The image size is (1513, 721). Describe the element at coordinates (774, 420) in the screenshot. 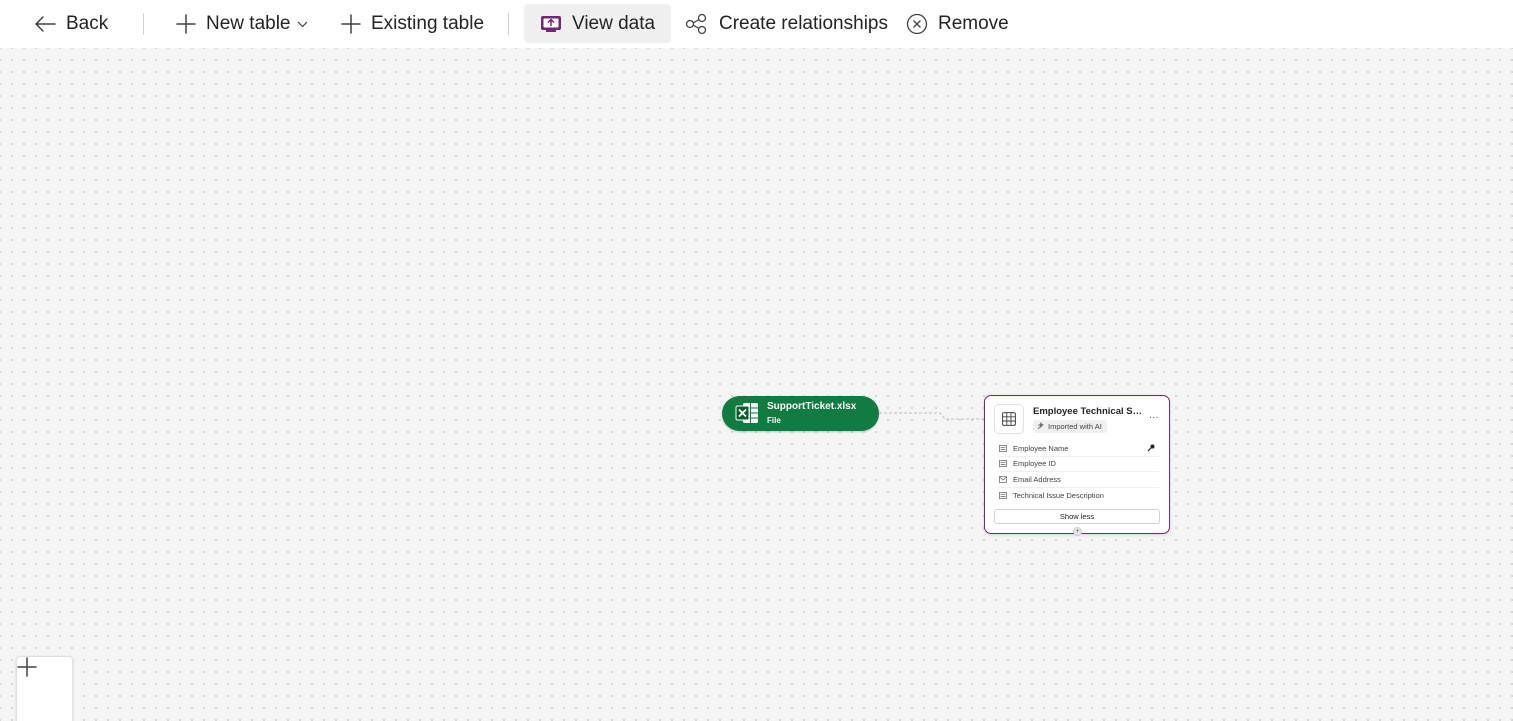

I see `file-node-type: File` at that location.